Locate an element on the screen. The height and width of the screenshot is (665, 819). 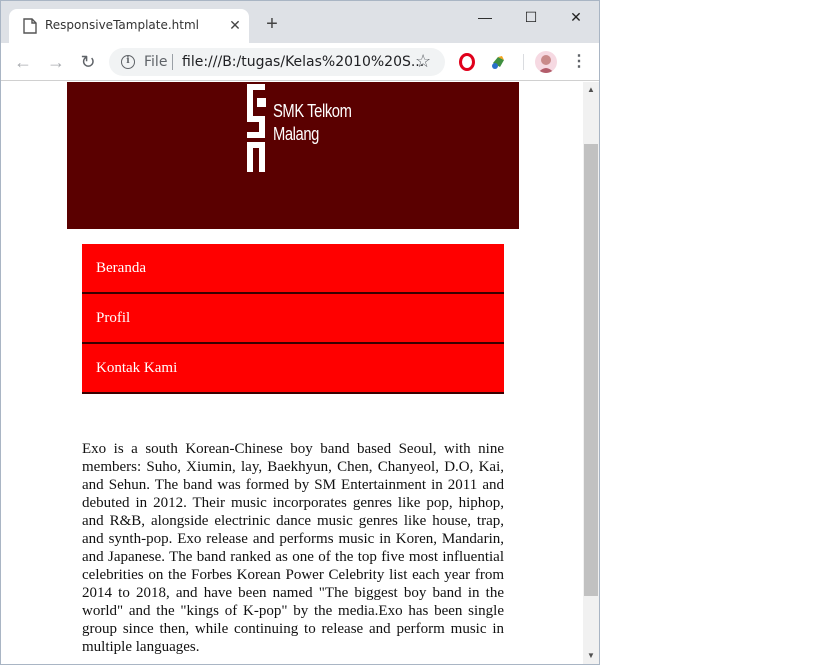
bookmark-star-icon: ☆ is located at coordinates (423, 61).